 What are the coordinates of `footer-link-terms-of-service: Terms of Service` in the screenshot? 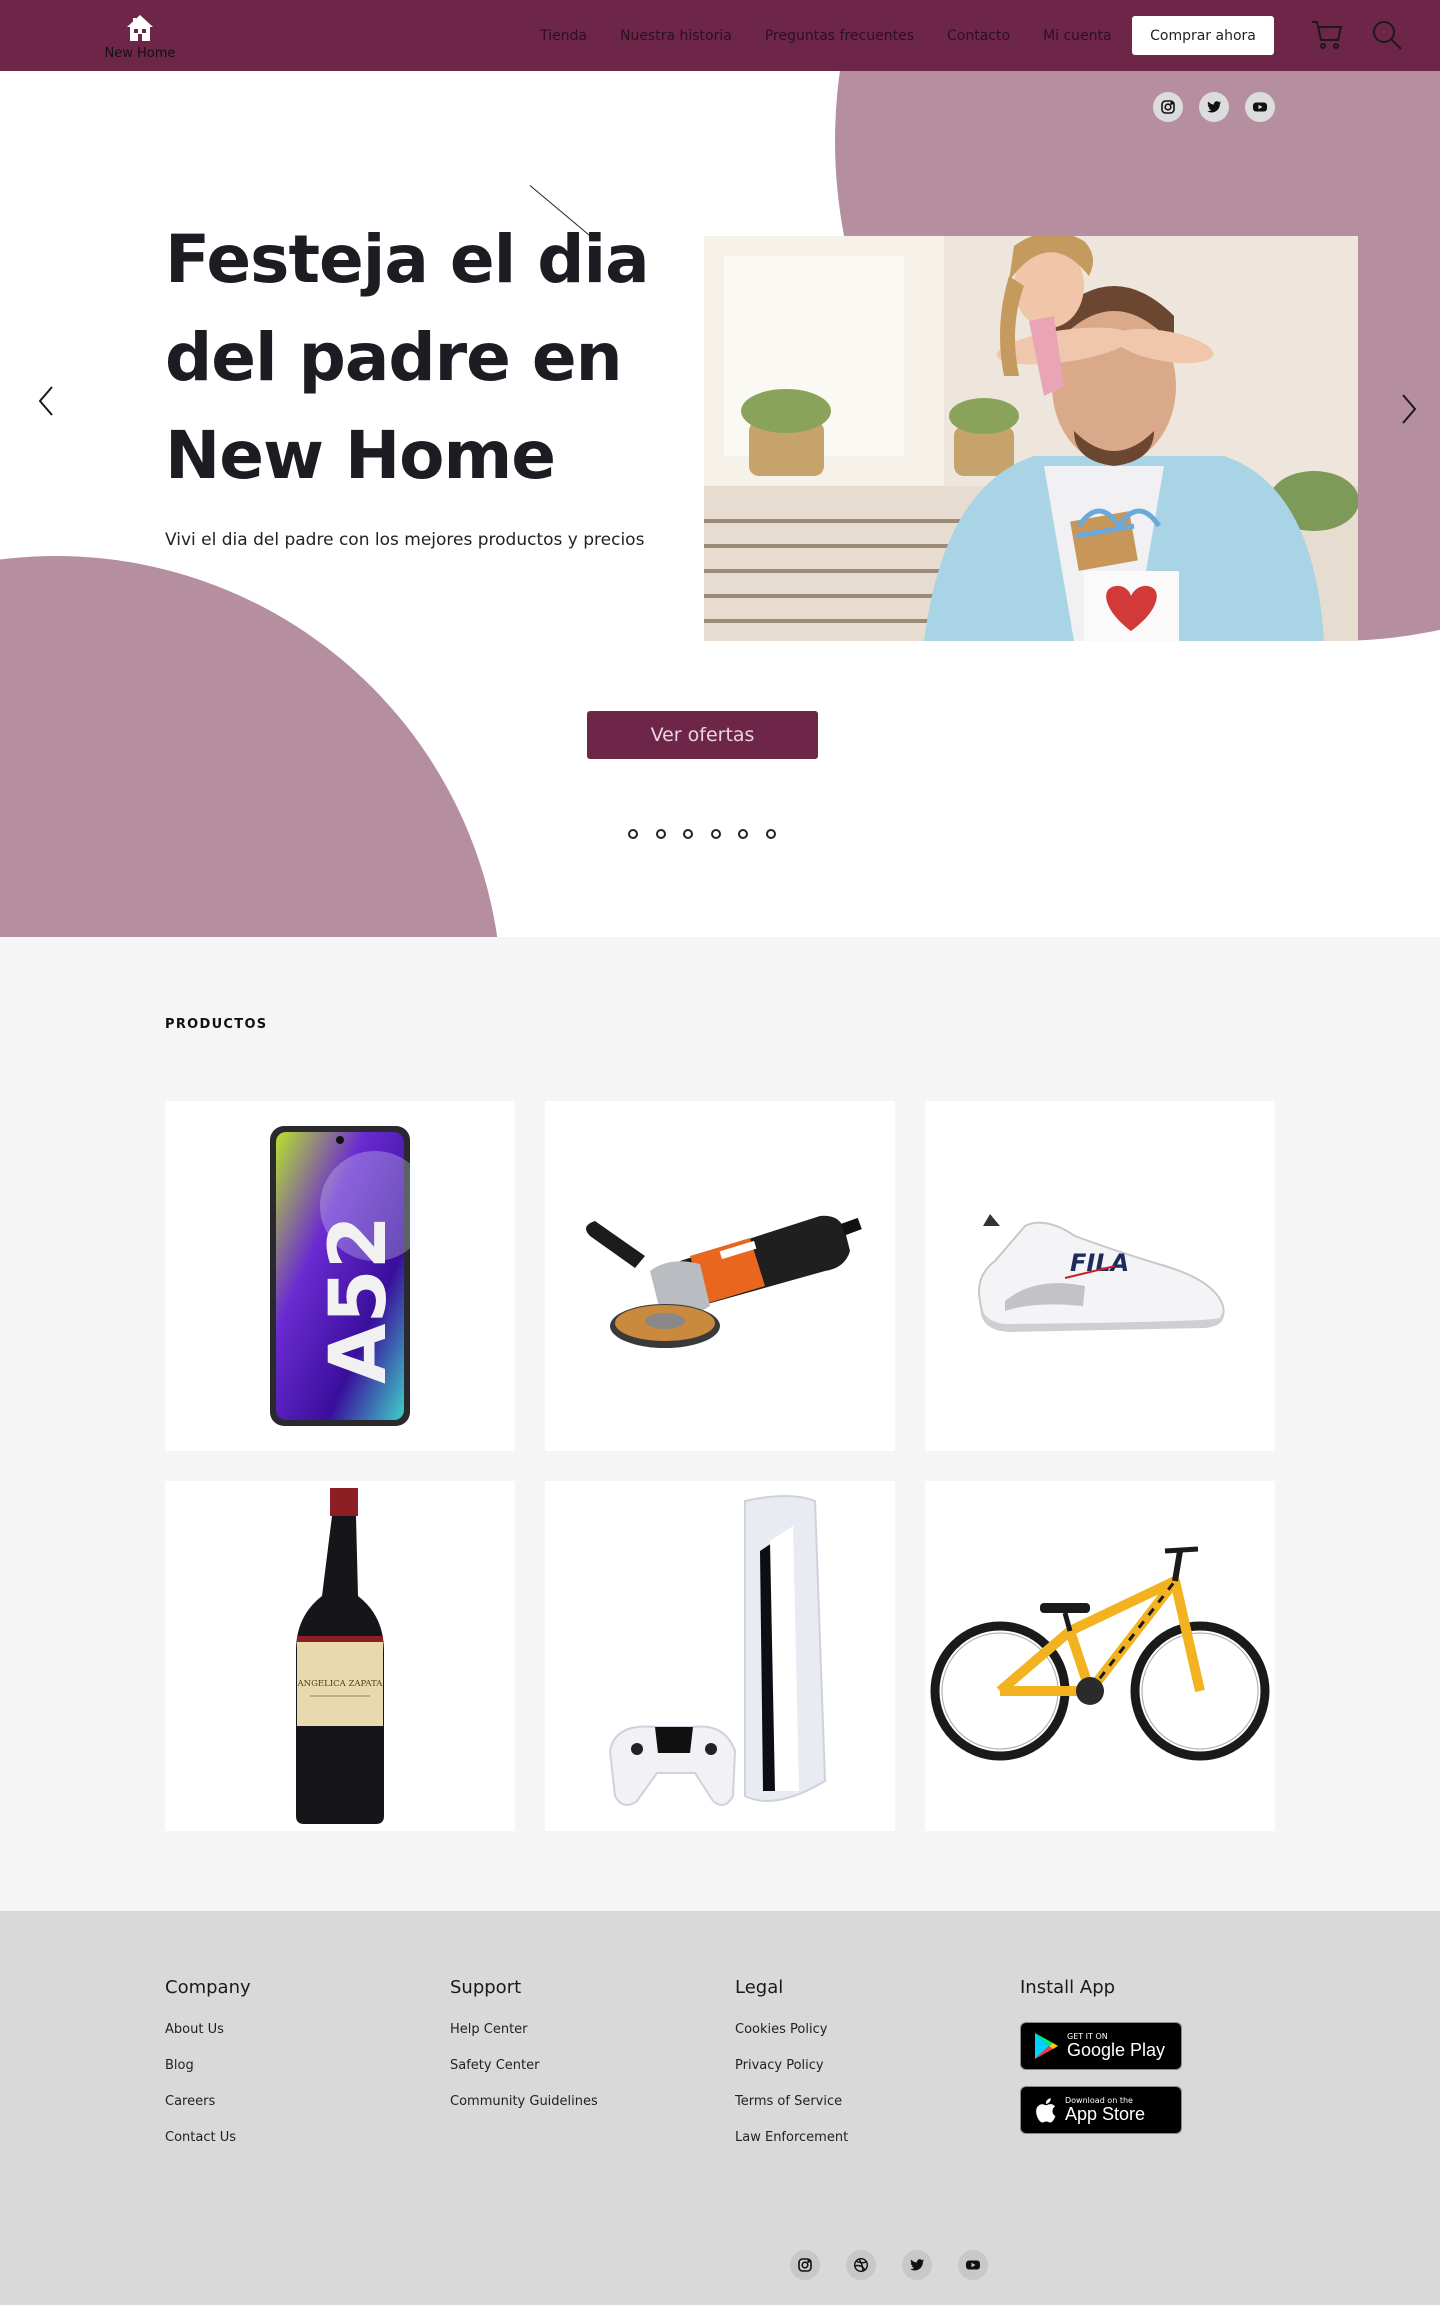 It's located at (791, 2101).